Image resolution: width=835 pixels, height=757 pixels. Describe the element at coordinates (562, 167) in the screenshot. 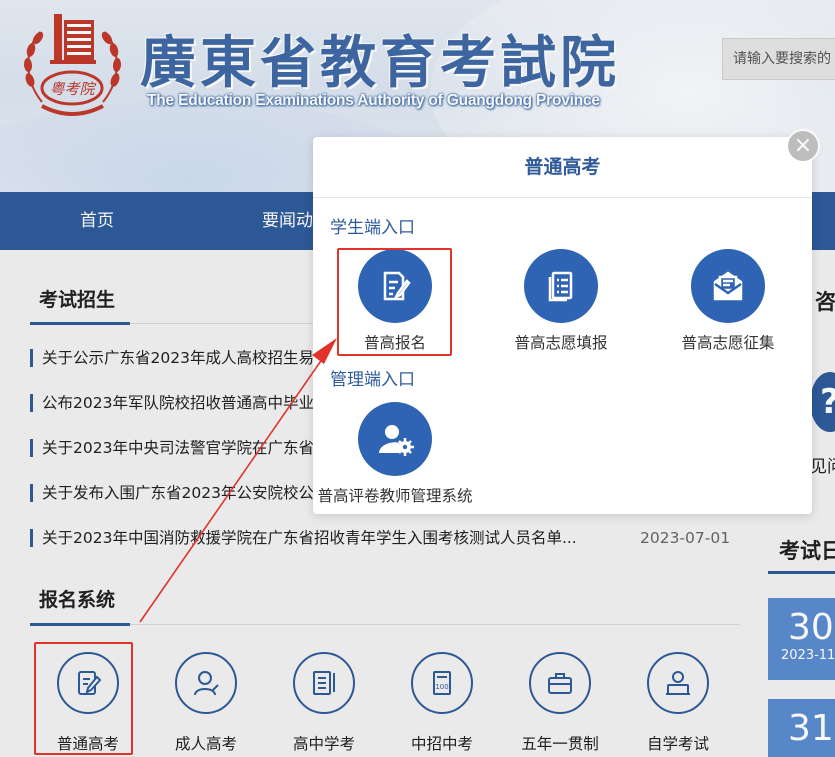

I see `modal-title: 普通高考` at that location.